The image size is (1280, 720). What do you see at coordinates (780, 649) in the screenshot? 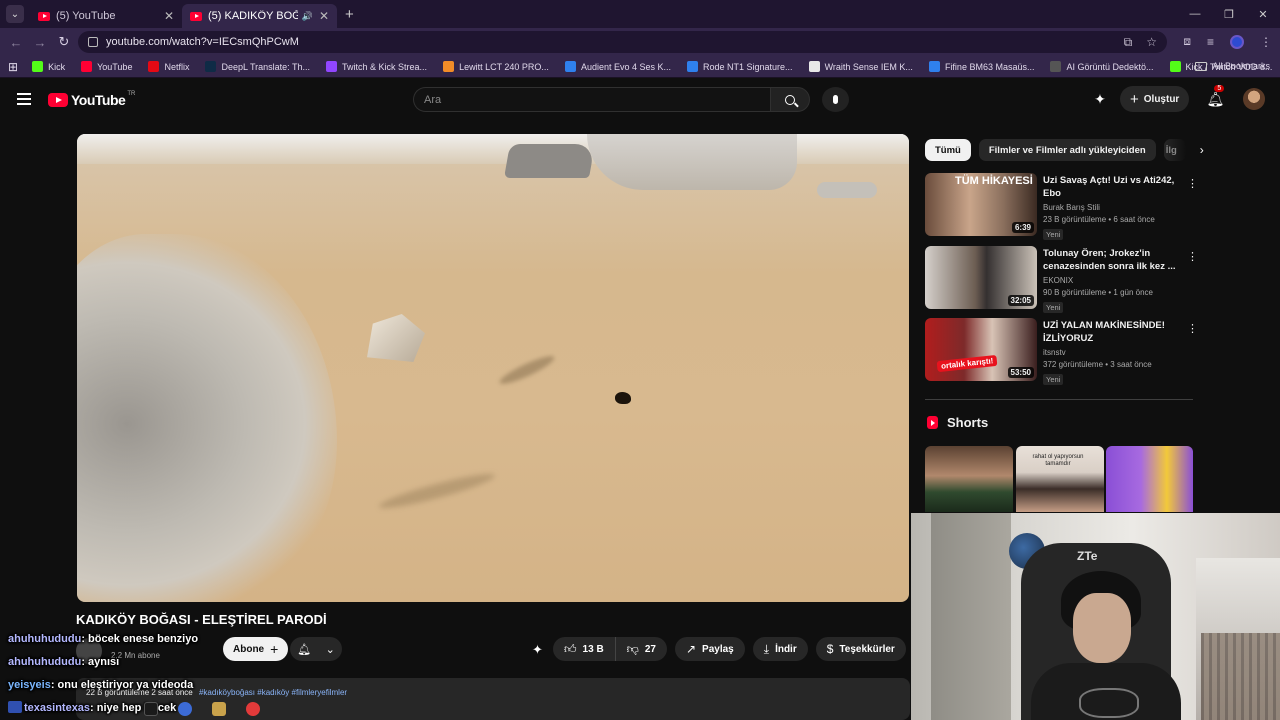
I see `download-button: ⤓ İndir` at bounding box center [780, 649].